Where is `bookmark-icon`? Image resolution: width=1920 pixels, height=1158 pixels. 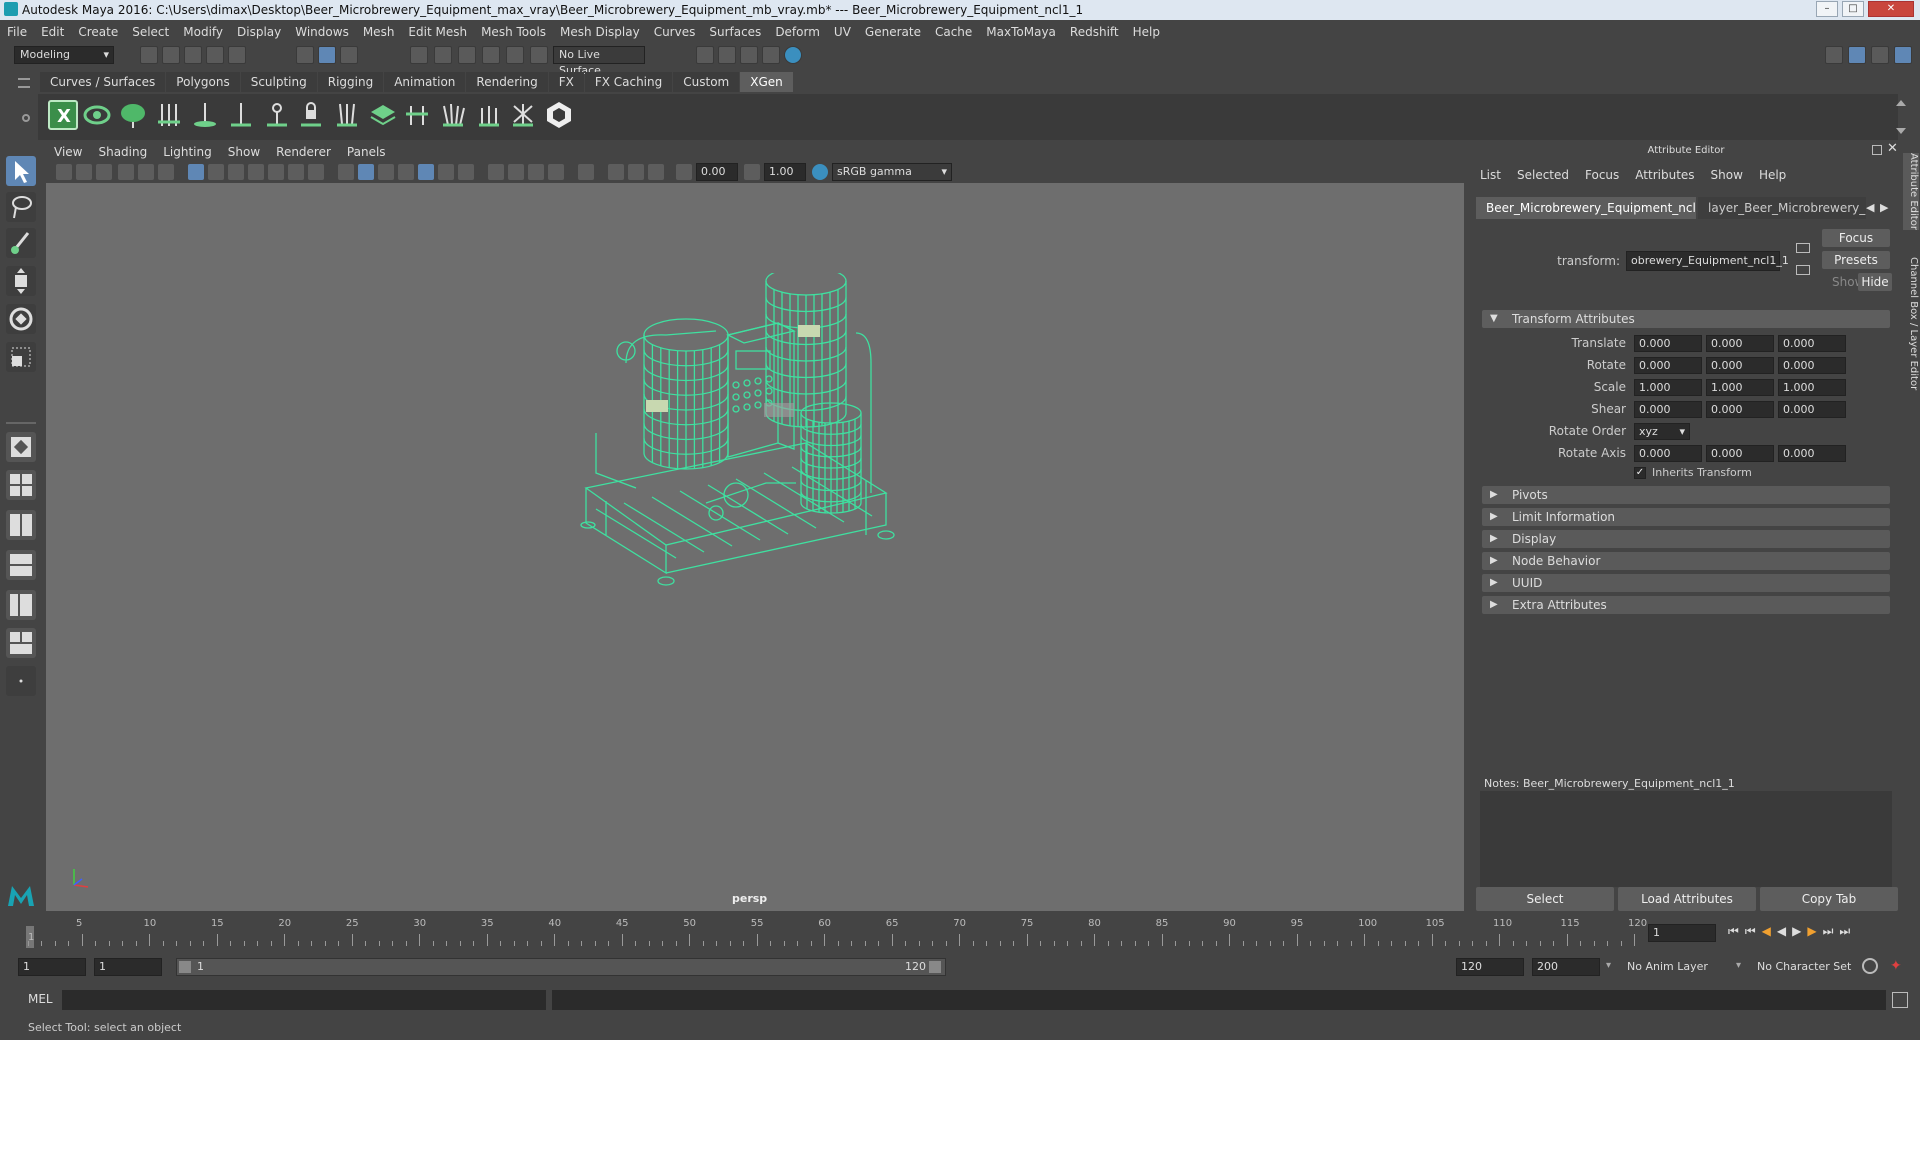
bookmark-icon is located at coordinates (104, 172).